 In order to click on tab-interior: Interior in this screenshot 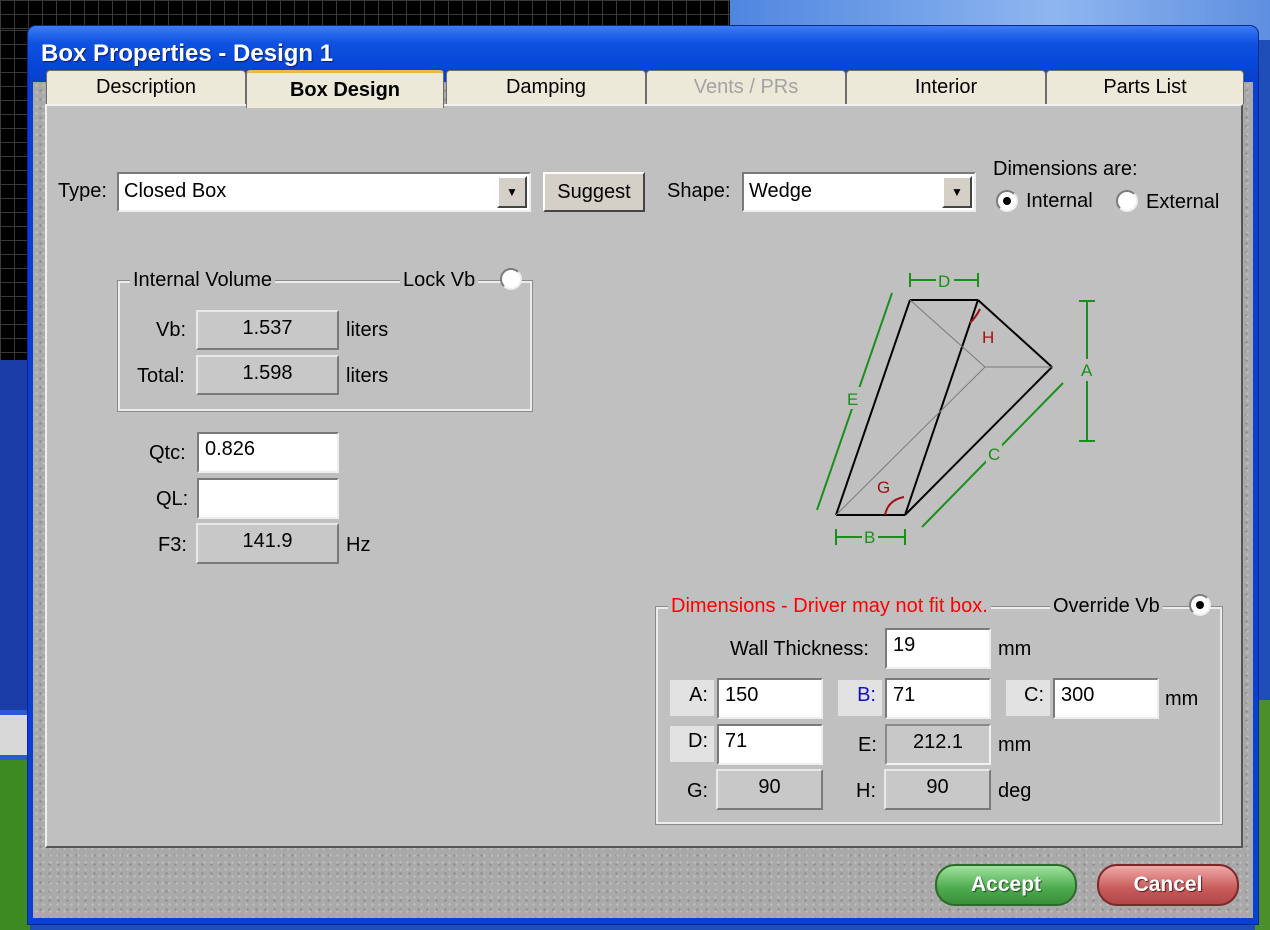, I will do `click(946, 87)`.